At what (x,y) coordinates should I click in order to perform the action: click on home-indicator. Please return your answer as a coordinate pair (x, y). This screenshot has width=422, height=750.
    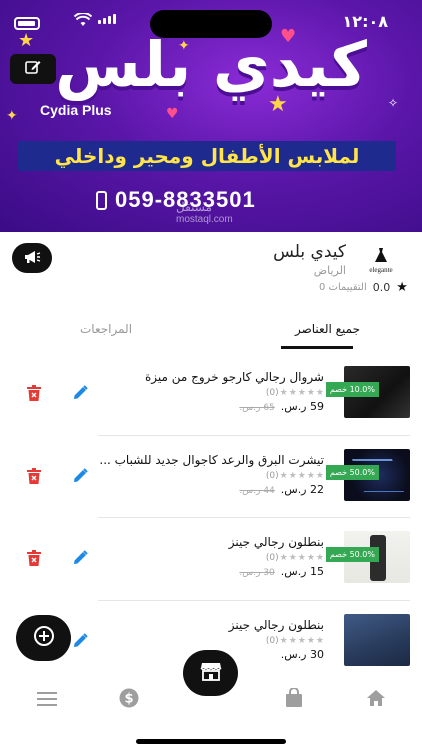
    Looking at the image, I should click on (211, 741).